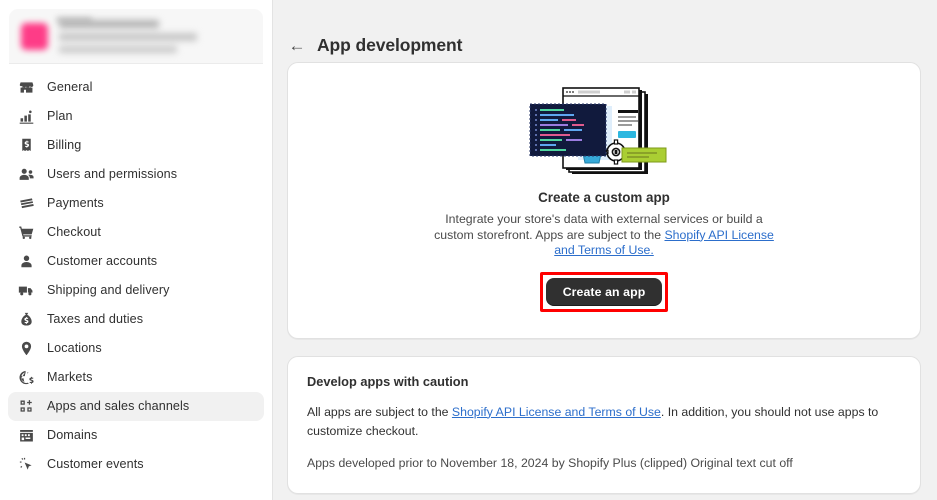 This screenshot has height=500, width=937. What do you see at coordinates (26, 175) in the screenshot?
I see `users-icon` at bounding box center [26, 175].